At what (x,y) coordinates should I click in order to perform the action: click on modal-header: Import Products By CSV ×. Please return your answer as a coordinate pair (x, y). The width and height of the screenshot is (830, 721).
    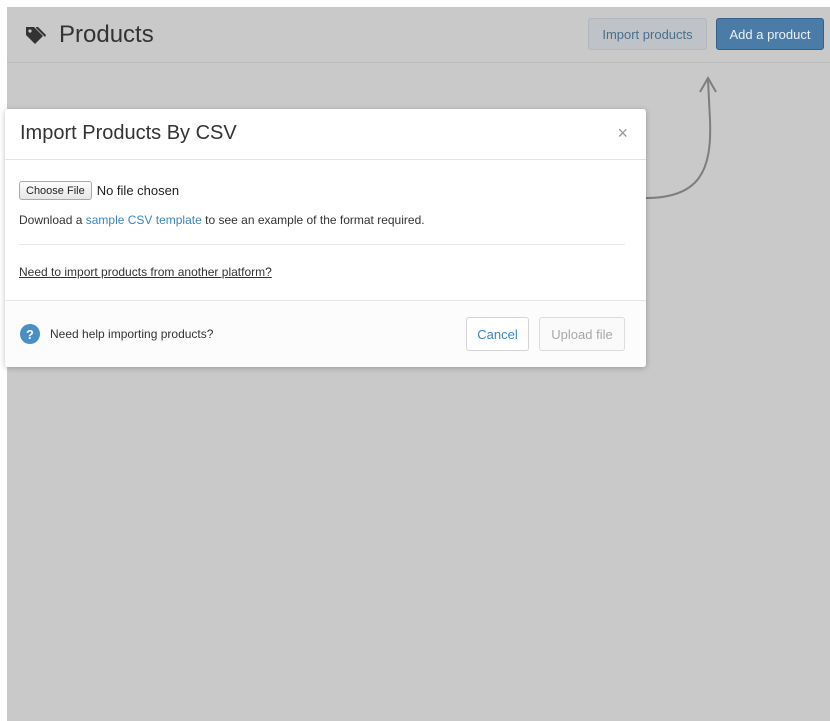
    Looking at the image, I should click on (325, 134).